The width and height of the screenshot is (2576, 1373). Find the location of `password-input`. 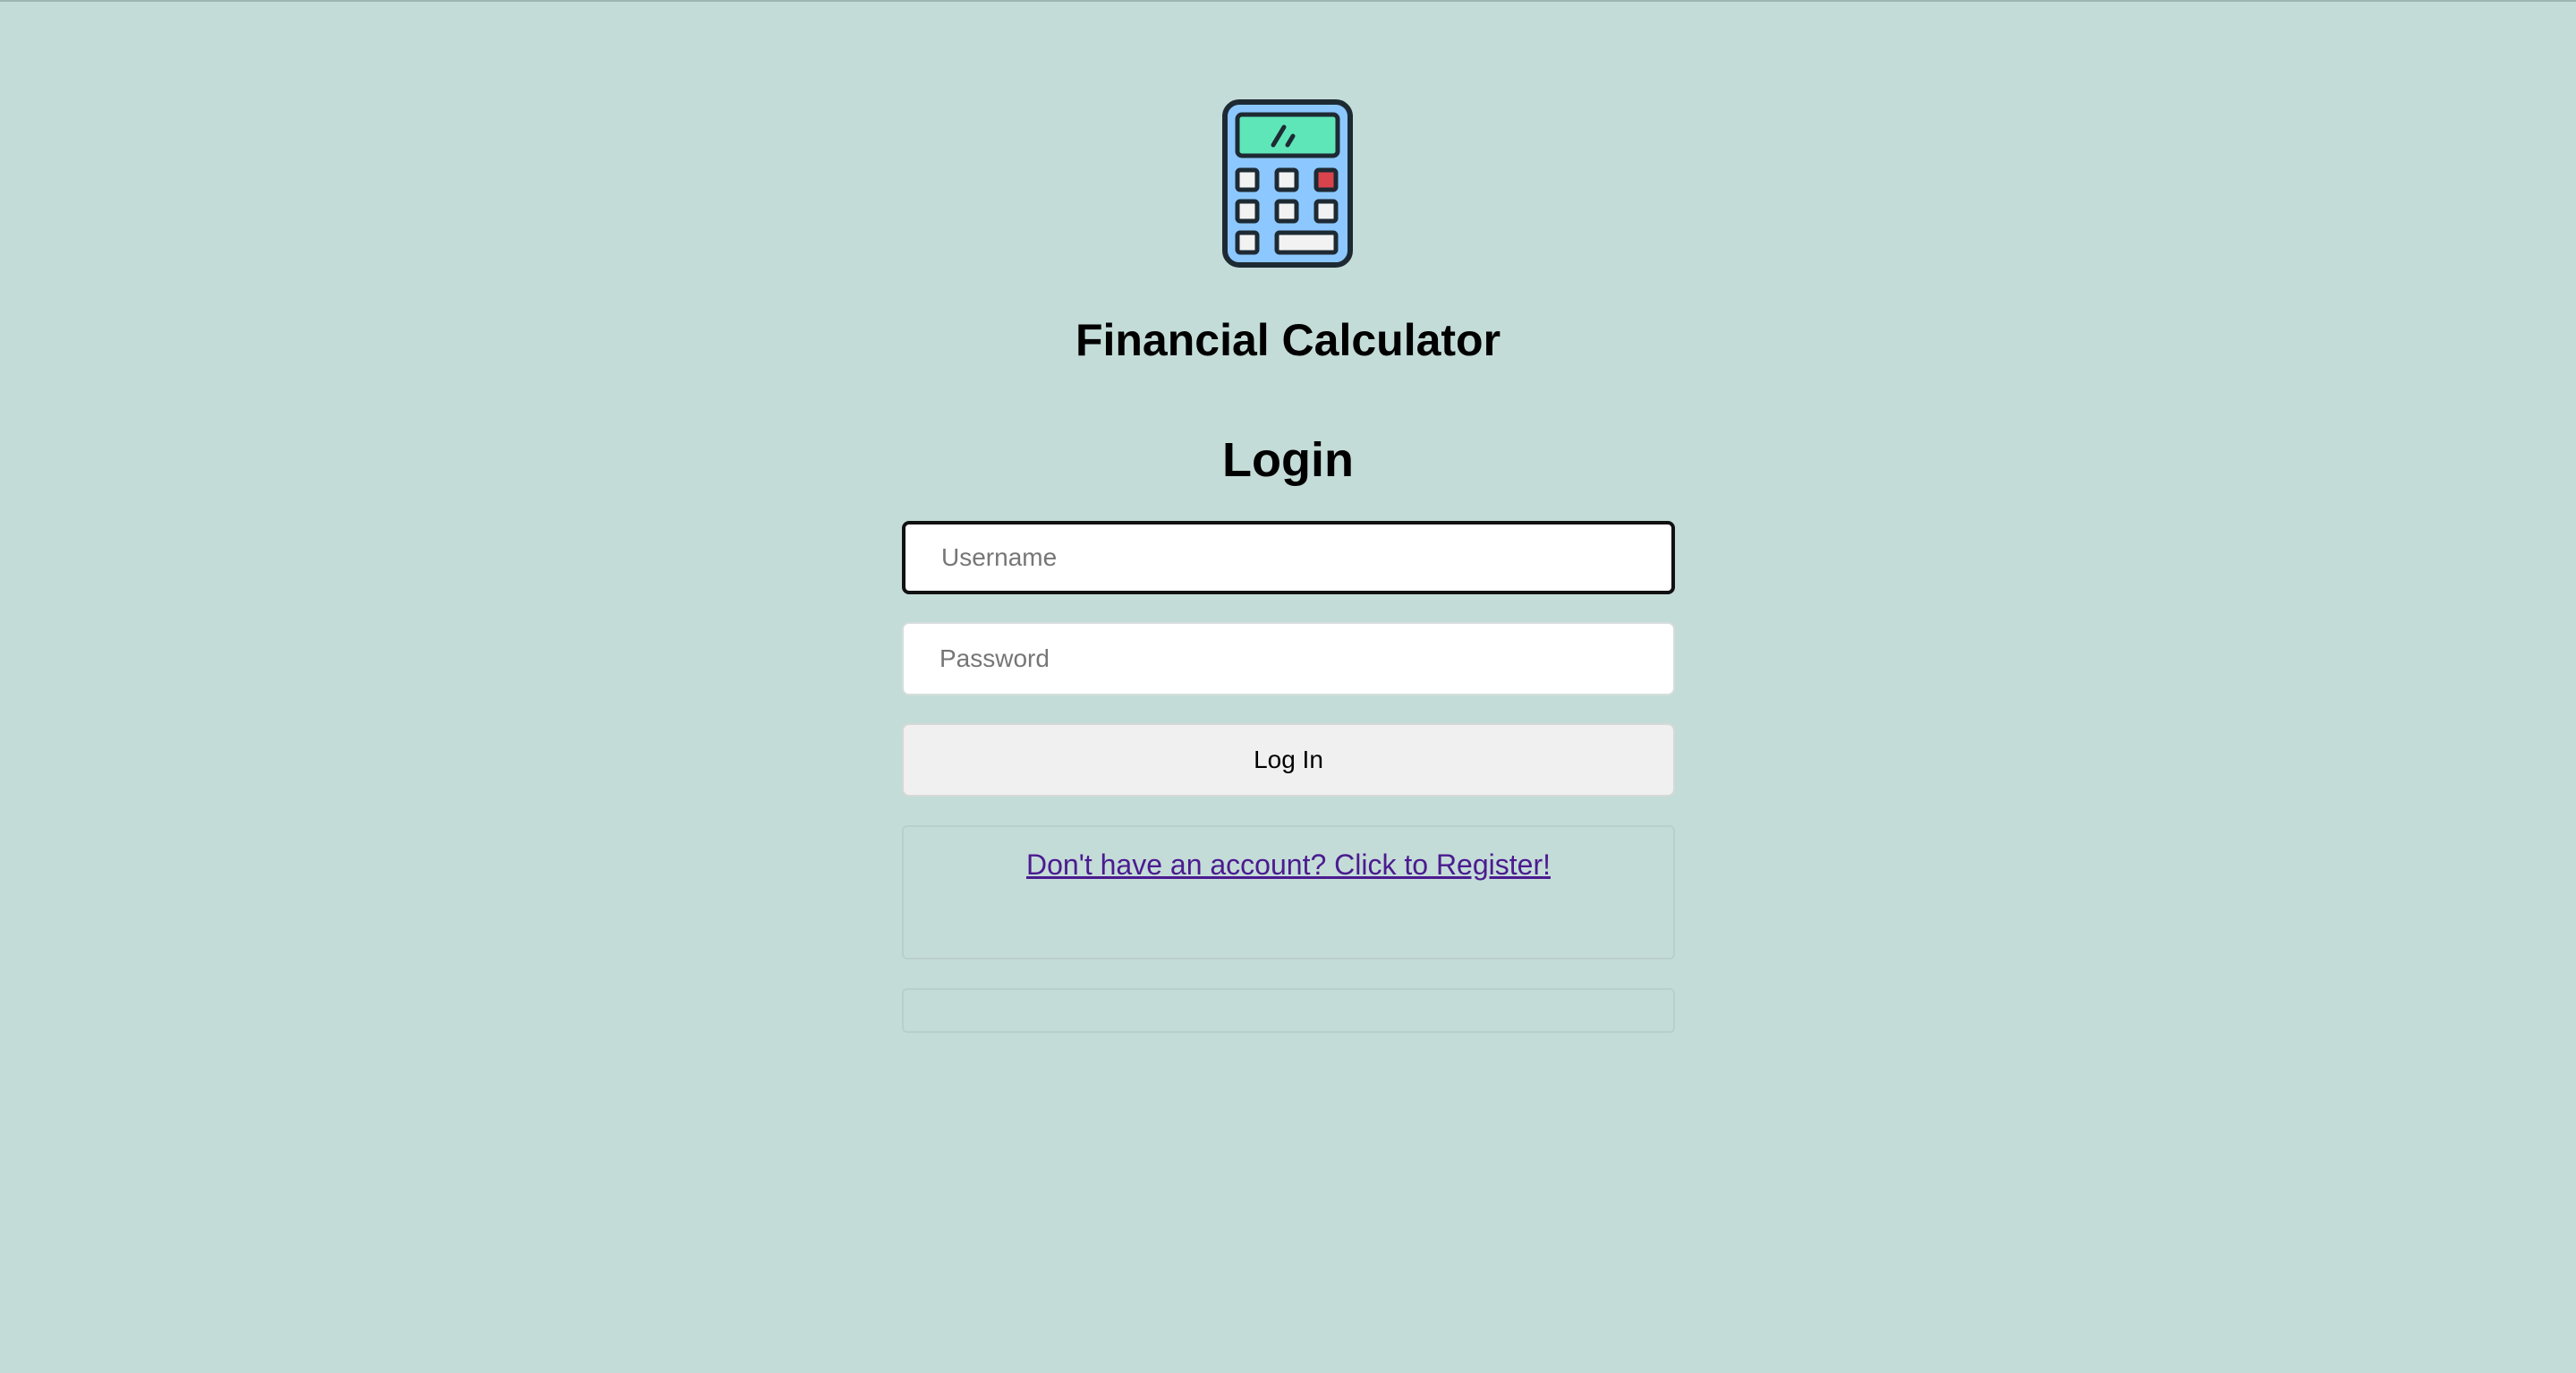

password-input is located at coordinates (1288, 658).